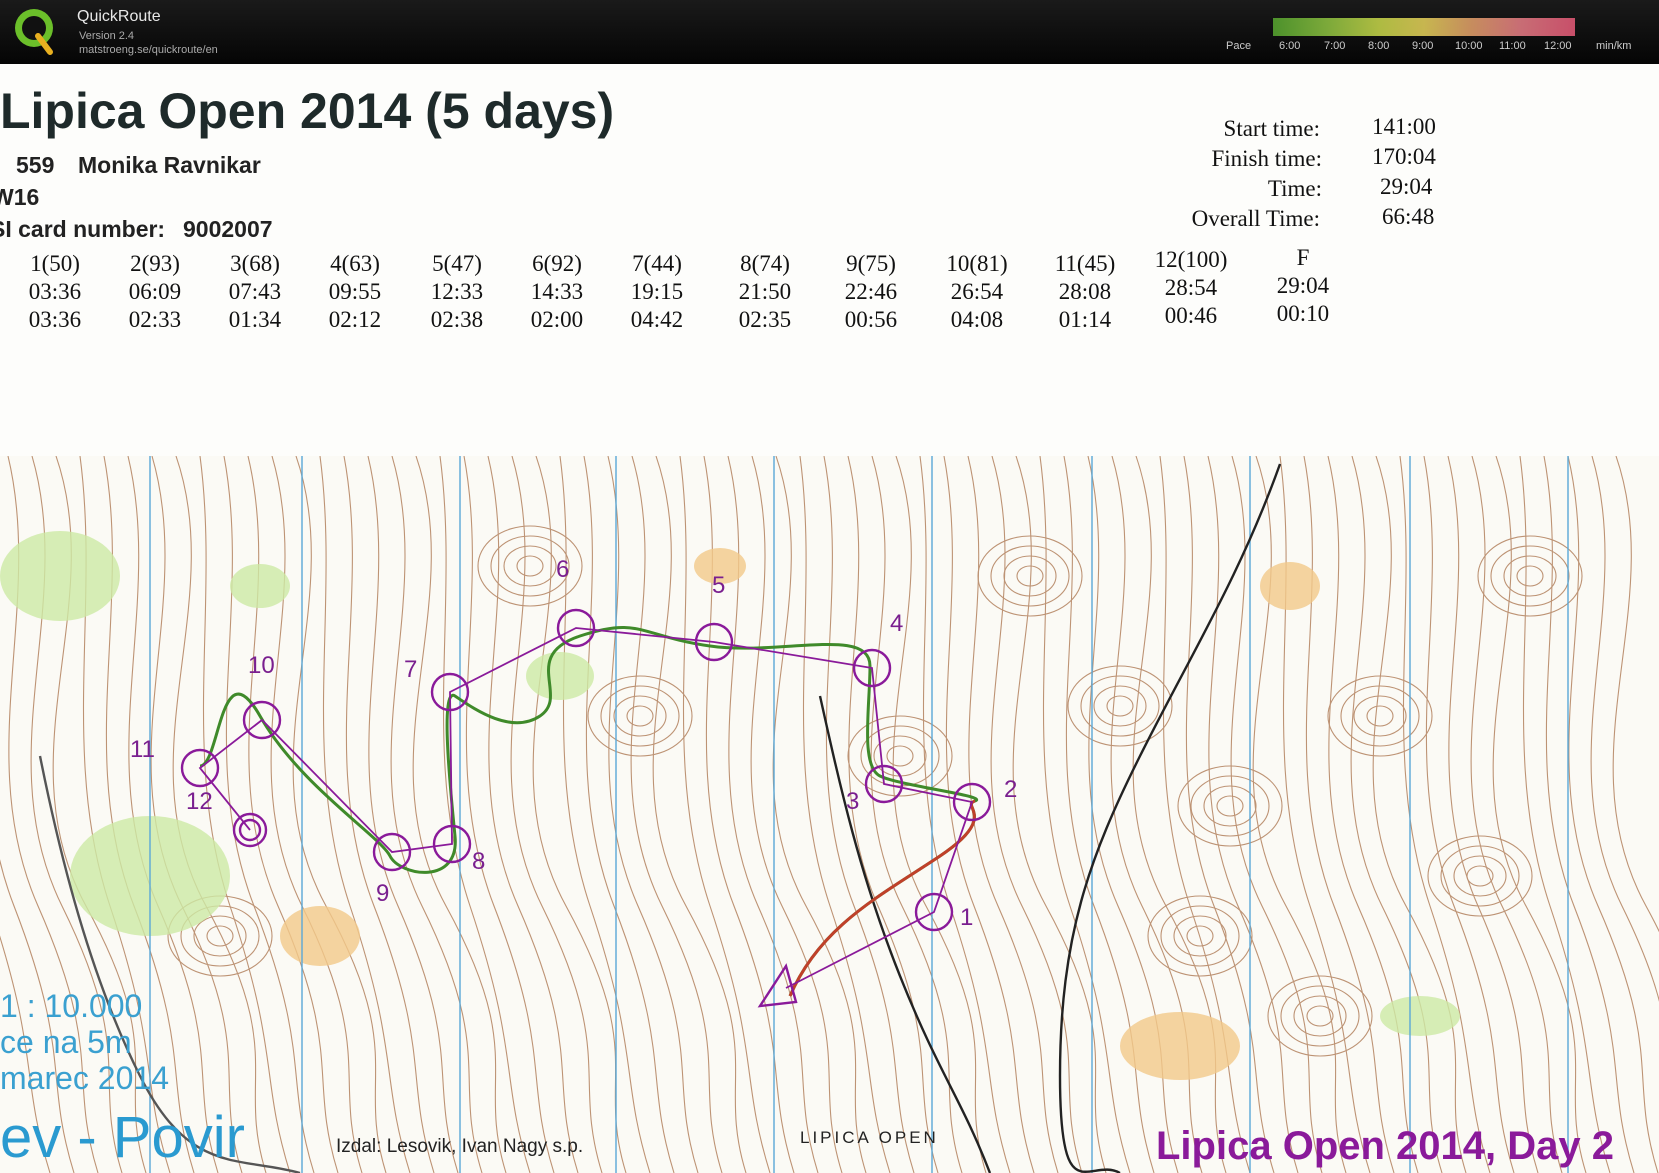 Image resolution: width=1659 pixels, height=1173 pixels. I want to click on split-leg: 02:35, so click(765, 319).